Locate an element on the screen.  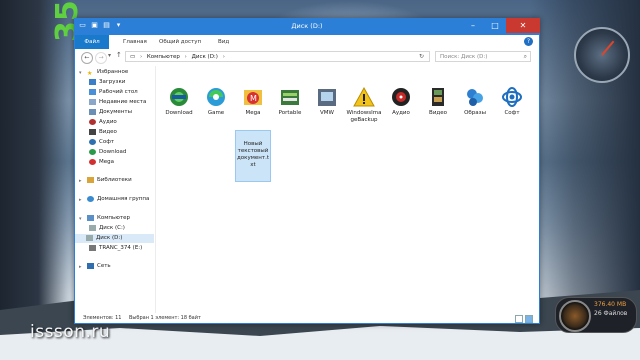
item-count: Элементов: 11 is located at coordinates (102, 318).